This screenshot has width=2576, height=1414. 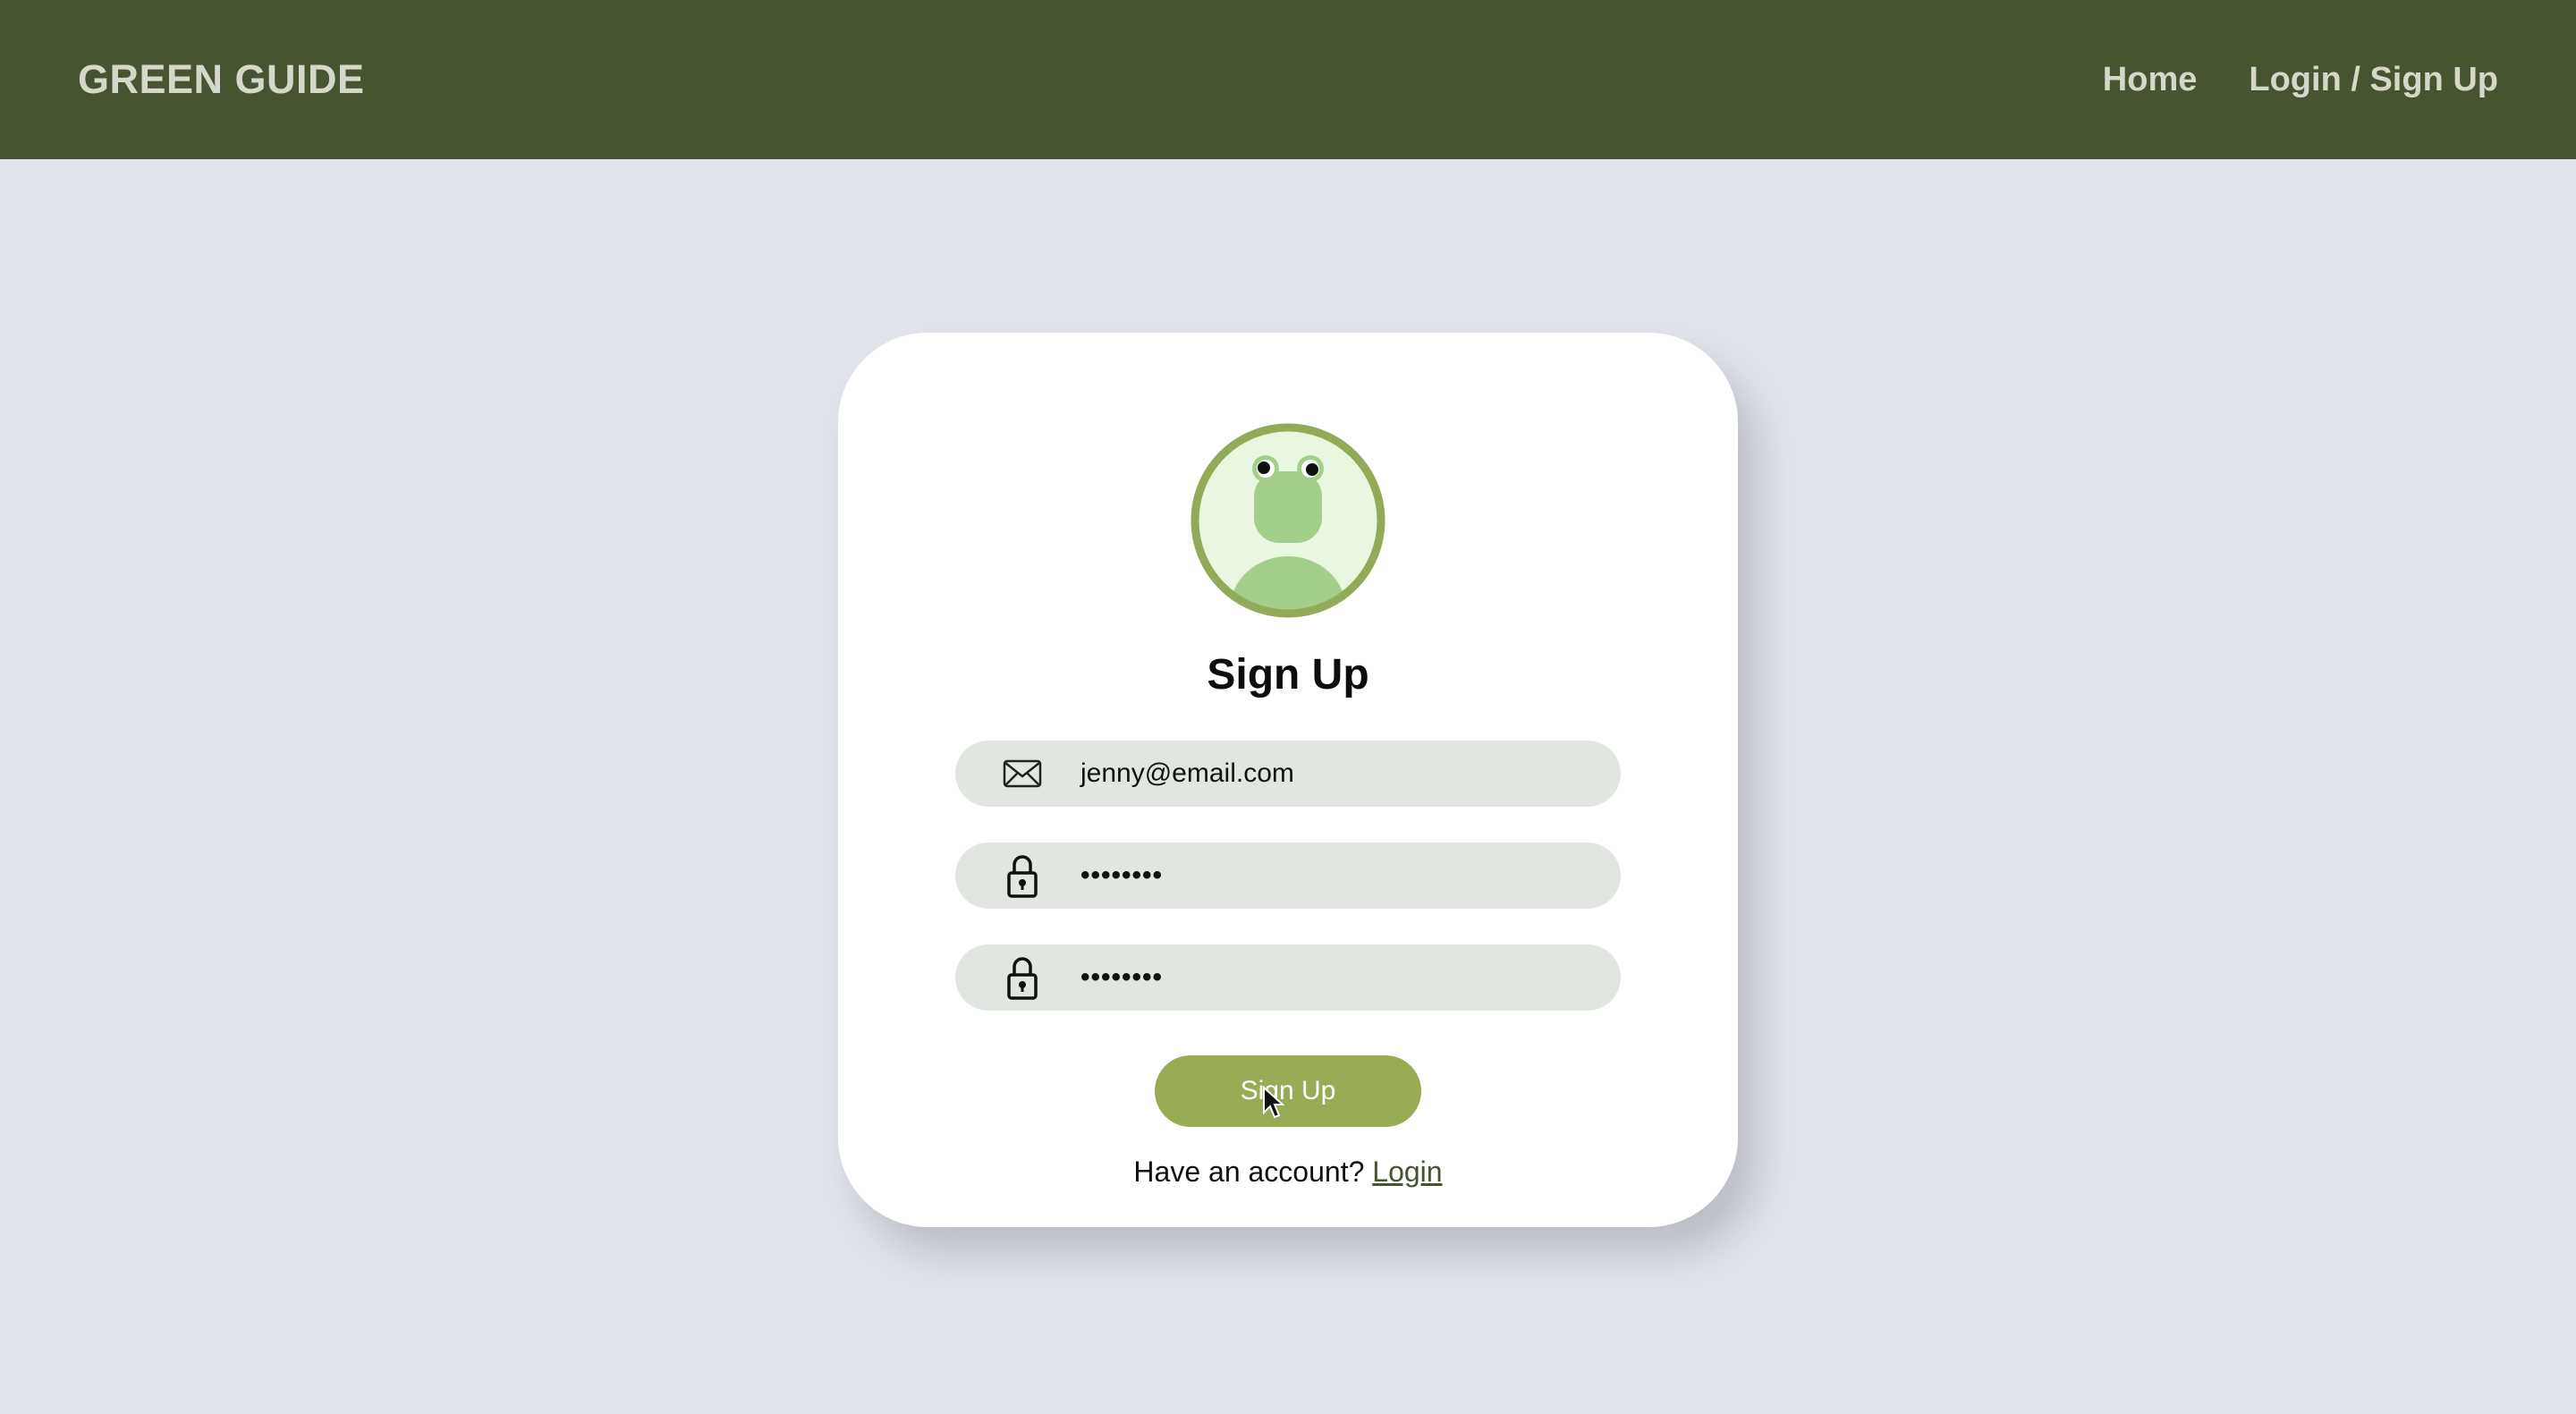 I want to click on signup-button: Sign Up, so click(x=1288, y=1091).